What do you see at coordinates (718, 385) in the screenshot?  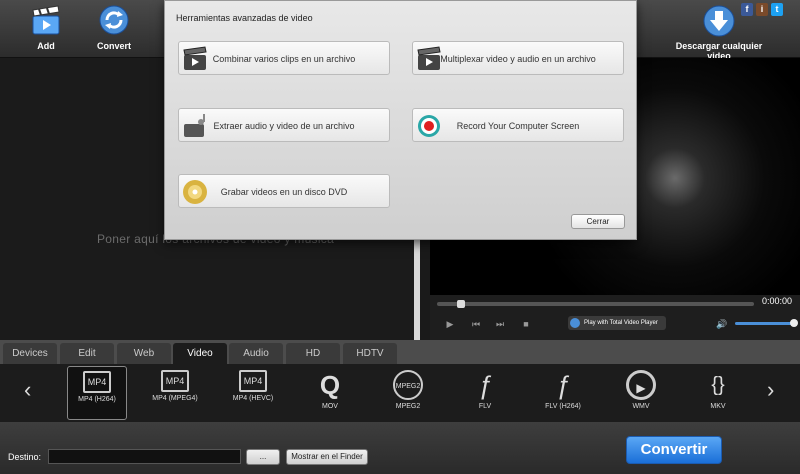 I see `matroska-icon: {}` at bounding box center [718, 385].